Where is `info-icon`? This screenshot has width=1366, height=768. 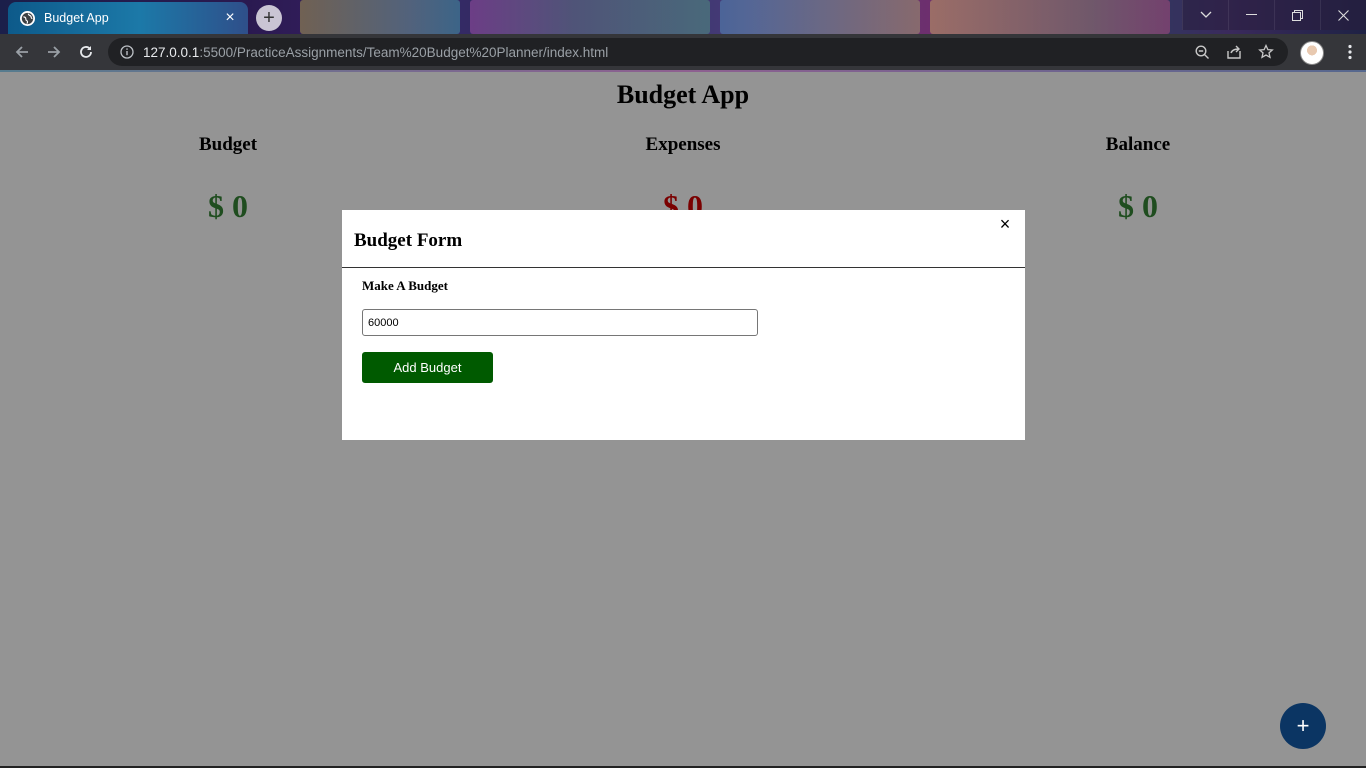
info-icon is located at coordinates (127, 52).